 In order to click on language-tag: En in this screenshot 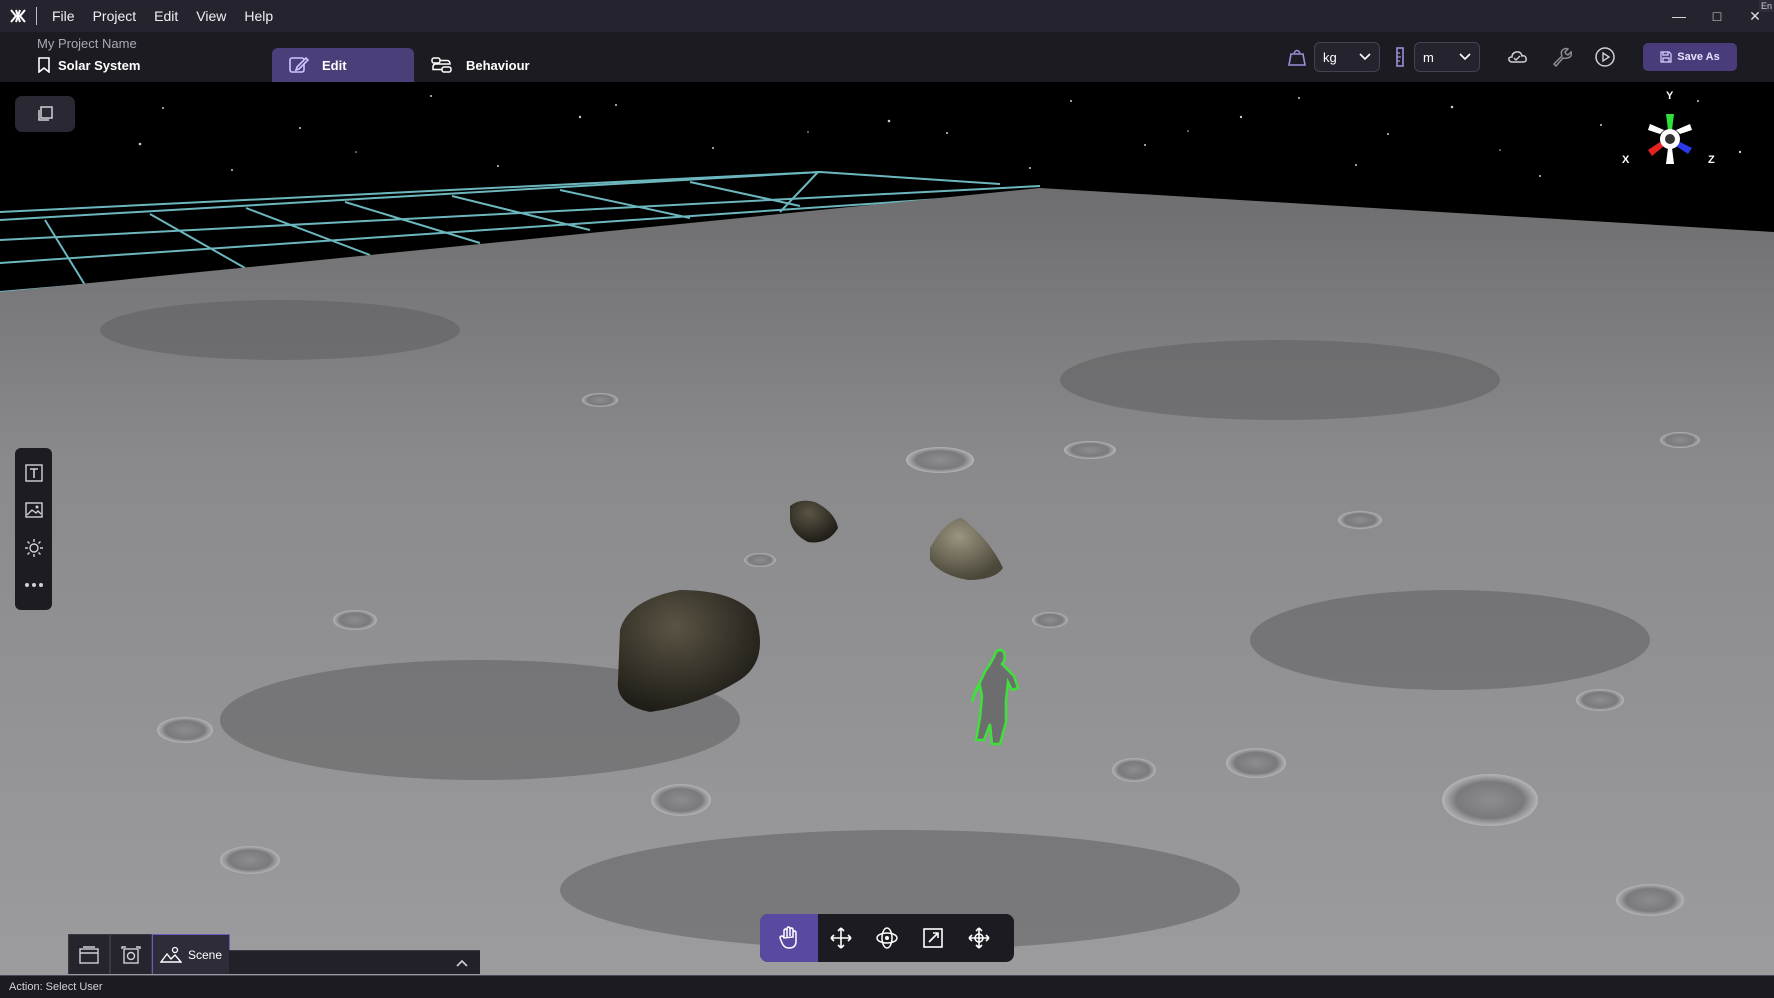, I will do `click(1766, 6)`.